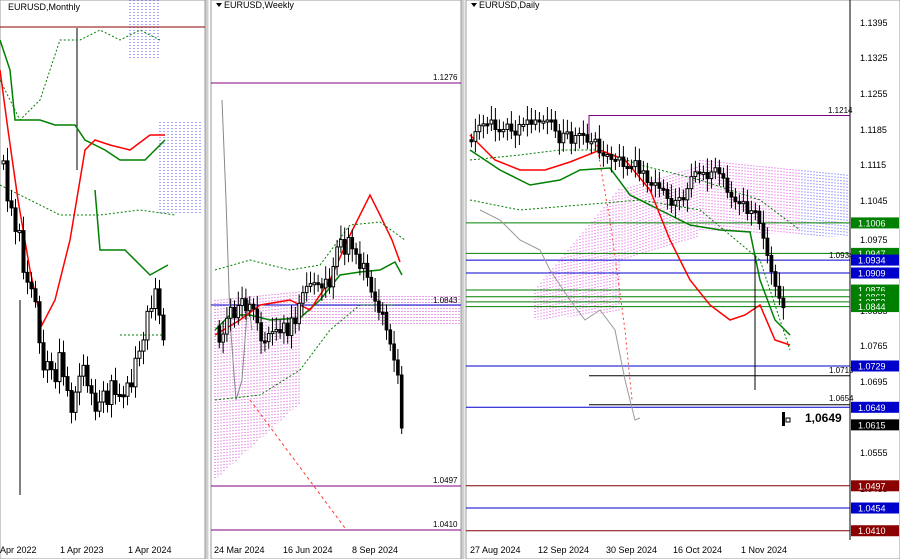 This screenshot has height=559, width=900. Describe the element at coordinates (445, 480) in the screenshot. I see `weekly-level-label: 1.0497` at that location.